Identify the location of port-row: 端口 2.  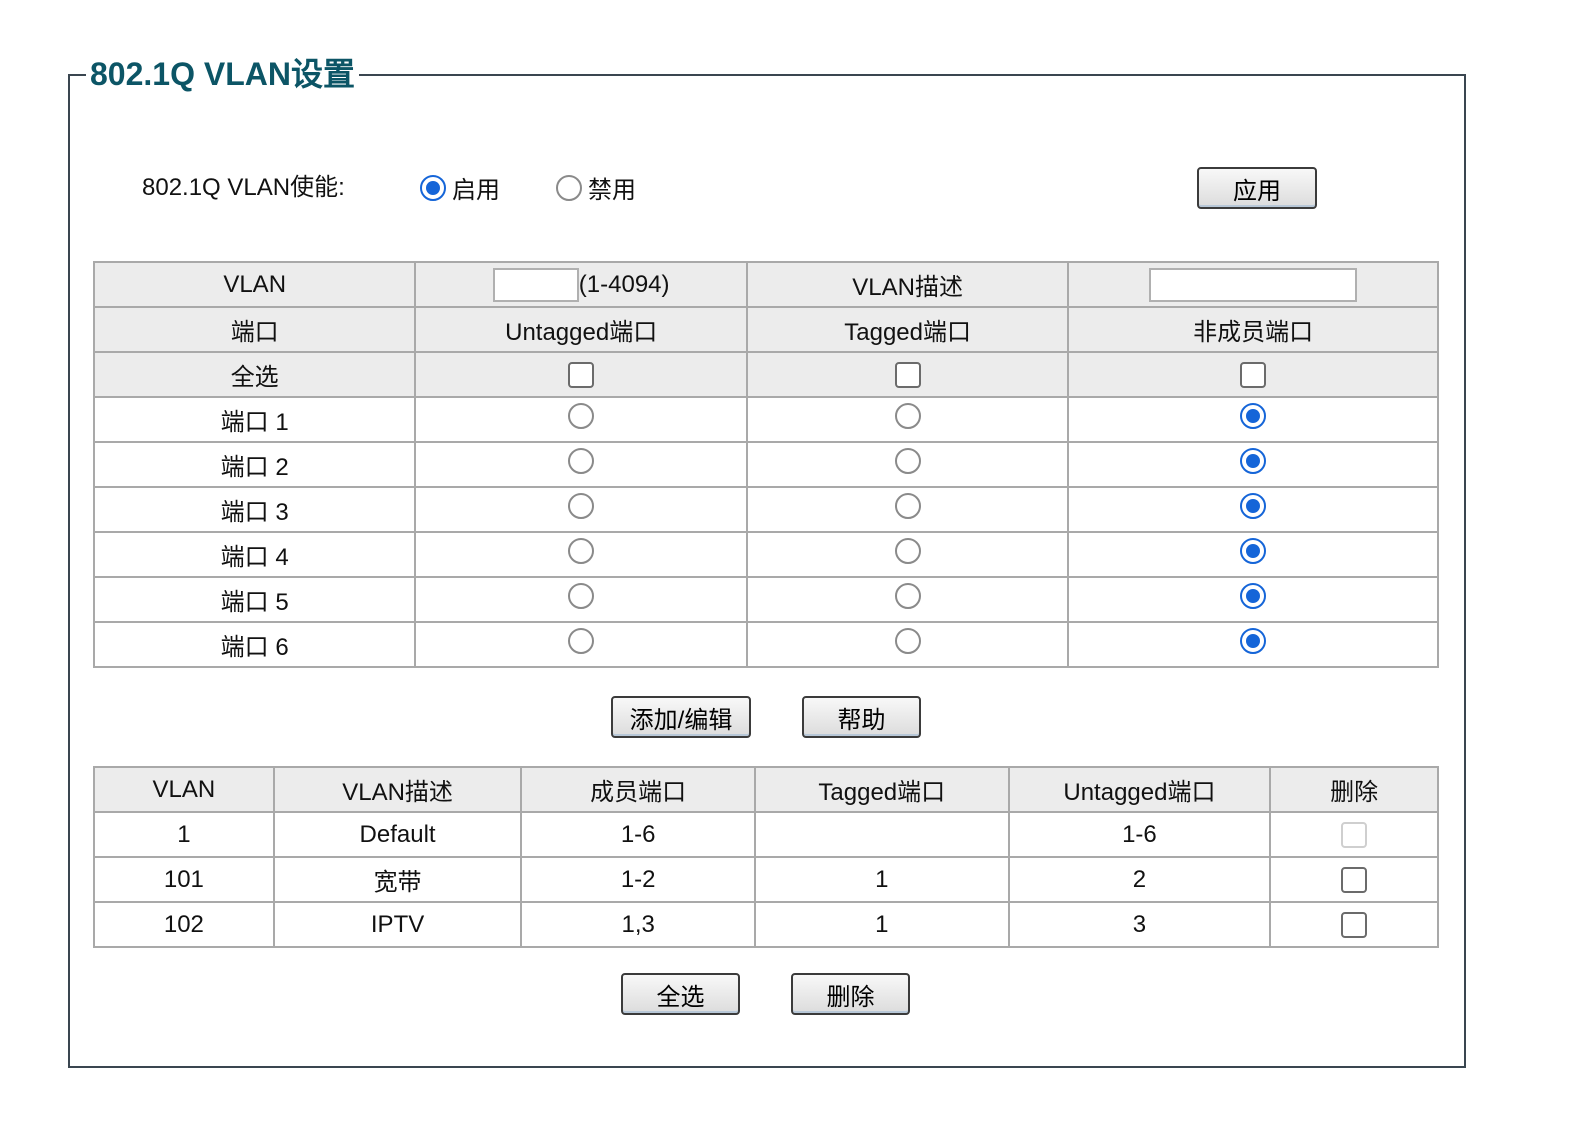
(765, 464).